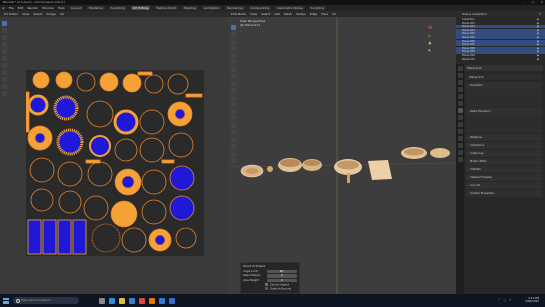  Describe the element at coordinates (3, 8) in the screenshot. I see `blender-logo-icon: ◉` at that location.